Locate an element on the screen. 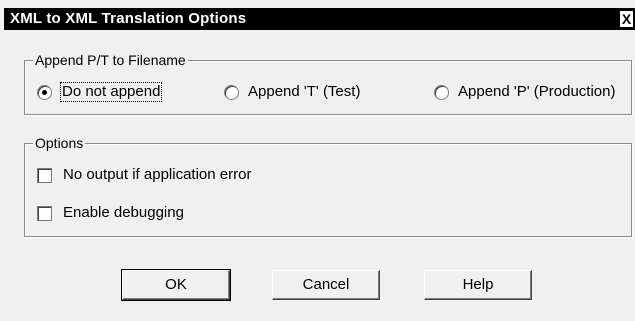 This screenshot has width=635, height=321. checkbox-enable-debugging: Enable debugging is located at coordinates (110, 213).